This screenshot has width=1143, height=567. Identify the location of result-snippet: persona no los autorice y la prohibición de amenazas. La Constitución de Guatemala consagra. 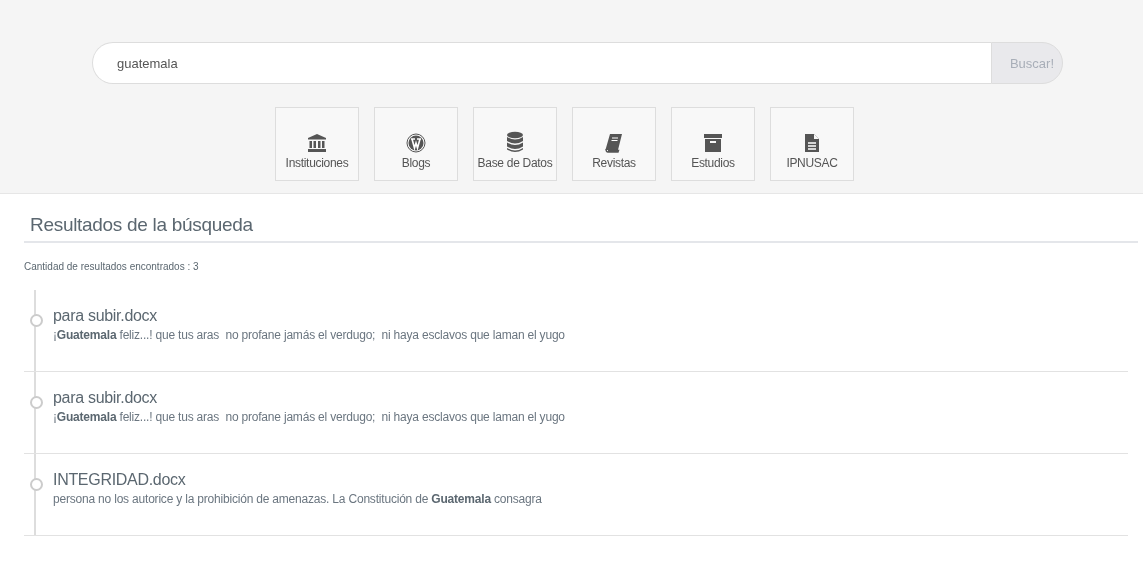
(297, 499).